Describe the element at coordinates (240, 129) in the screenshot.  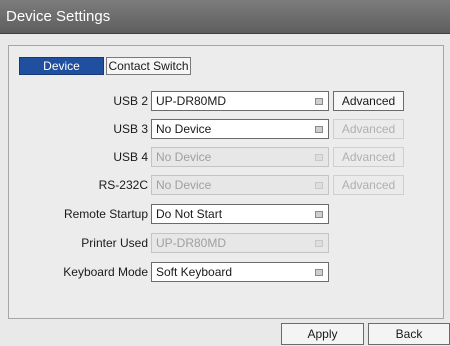
I see `usb3-select: No Device` at that location.